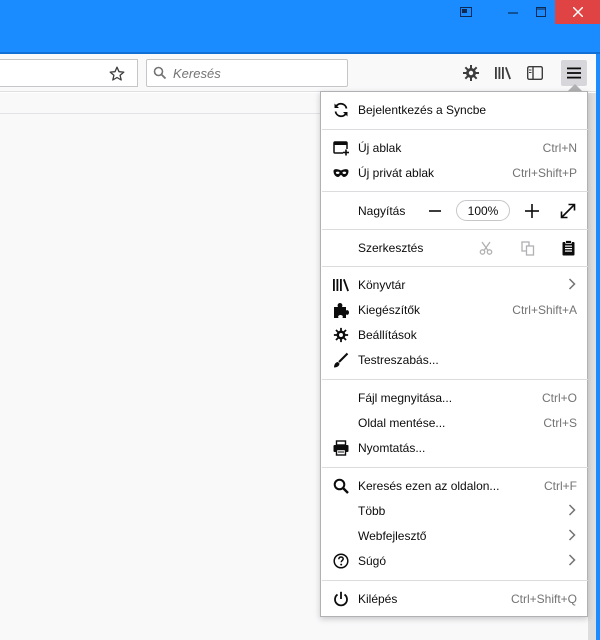 This screenshot has height=640, width=600. What do you see at coordinates (455, 423) in the screenshot?
I see `menu-item-save-page: Oldal mentése... Ctrl+S` at bounding box center [455, 423].